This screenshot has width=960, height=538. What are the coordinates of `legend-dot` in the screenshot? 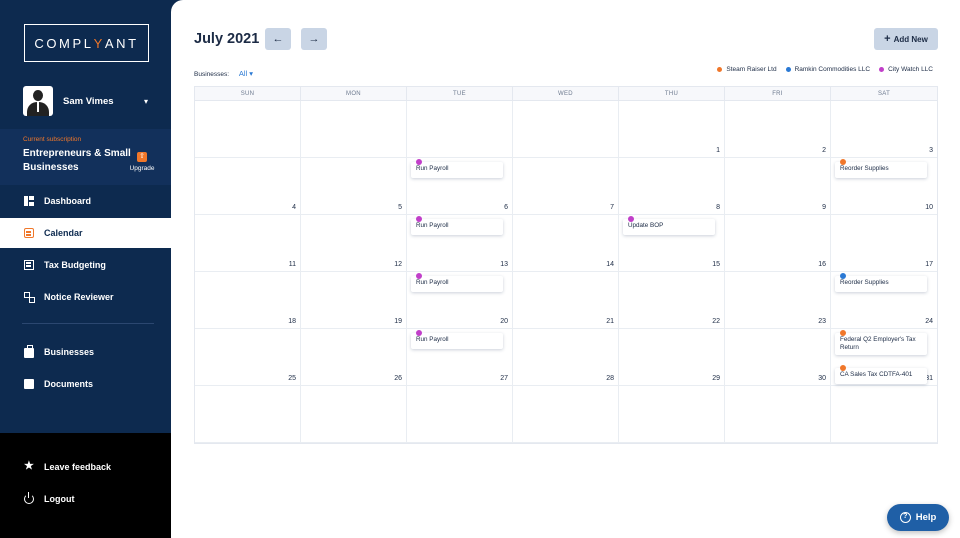 It's located at (882, 69).